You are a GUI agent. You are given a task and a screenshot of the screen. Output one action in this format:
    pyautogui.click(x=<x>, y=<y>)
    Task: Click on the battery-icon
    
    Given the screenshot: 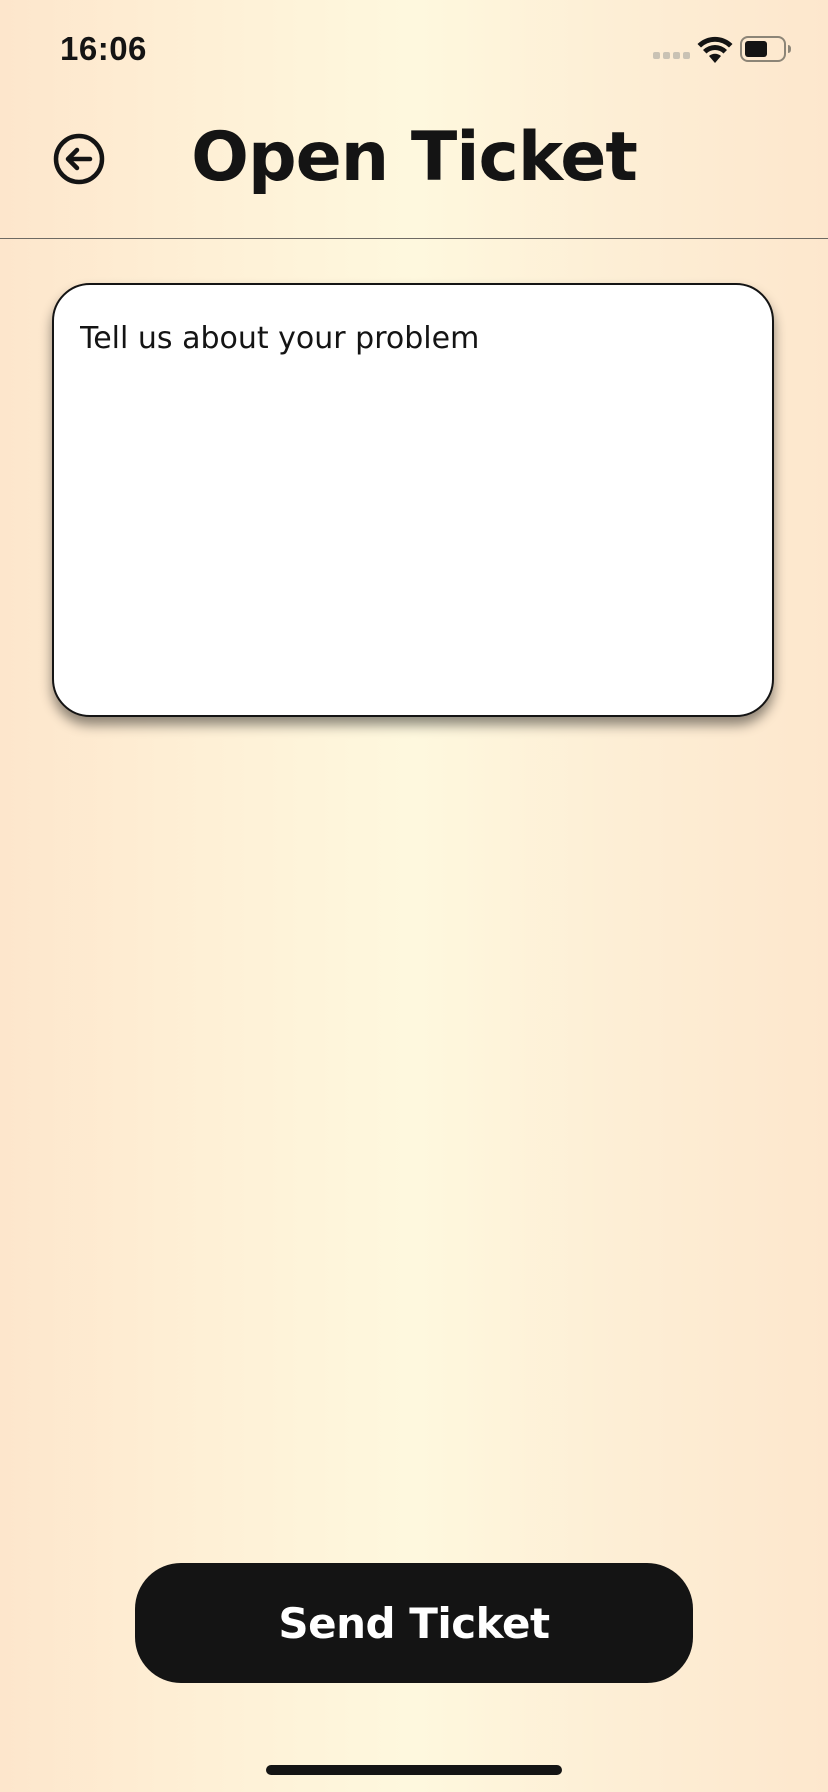 What is the action you would take?
    pyautogui.click(x=765, y=49)
    